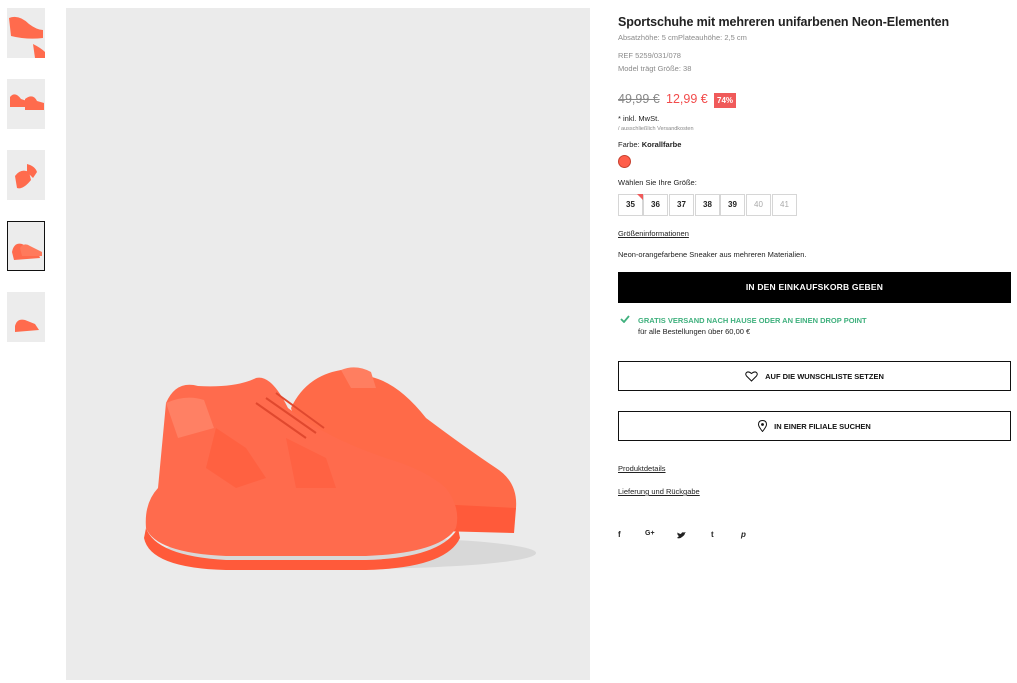 The height and width of the screenshot is (683, 1017). Describe the element at coordinates (650, 533) in the screenshot. I see `googleplus-icon: G+` at that location.